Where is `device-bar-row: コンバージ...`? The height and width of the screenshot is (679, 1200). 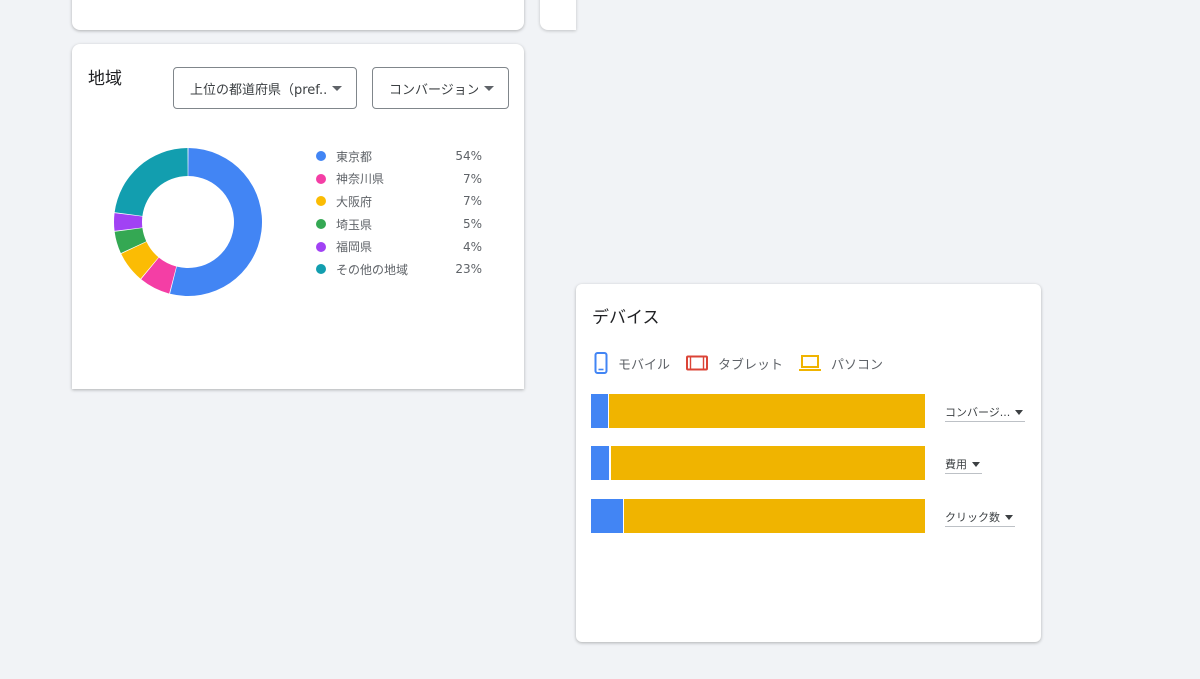 device-bar-row: コンバージ... is located at coordinates (811, 411).